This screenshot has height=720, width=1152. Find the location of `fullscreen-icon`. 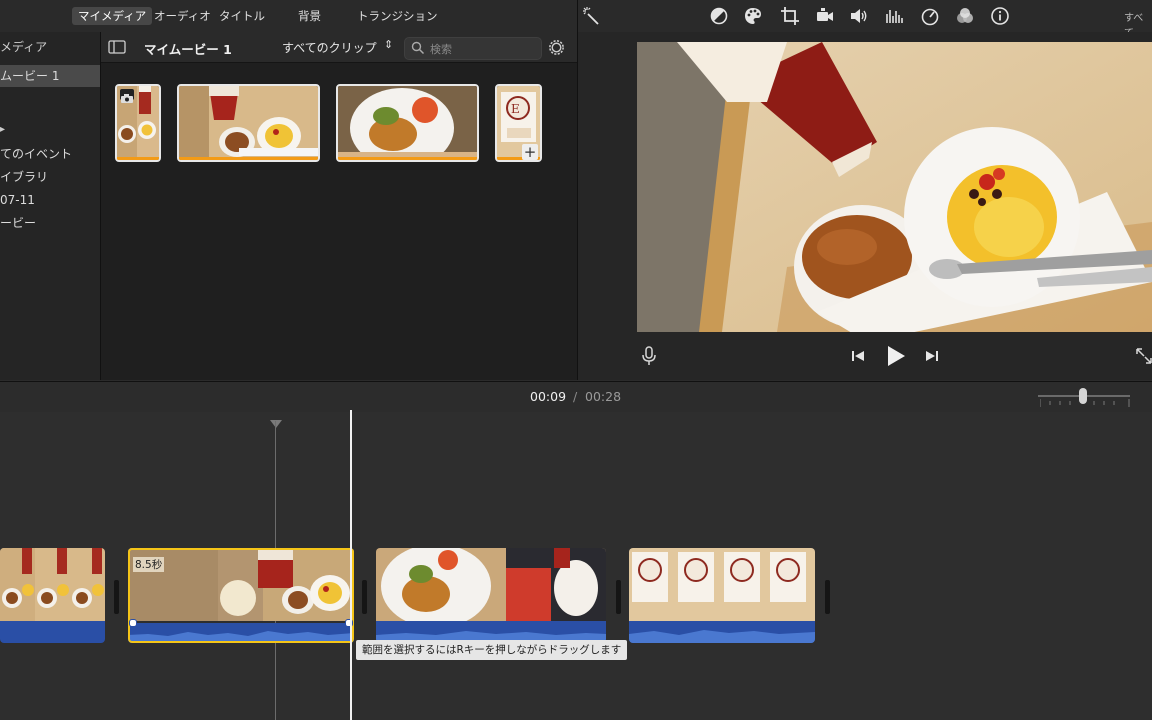

fullscreen-icon is located at coordinates (1143, 356).